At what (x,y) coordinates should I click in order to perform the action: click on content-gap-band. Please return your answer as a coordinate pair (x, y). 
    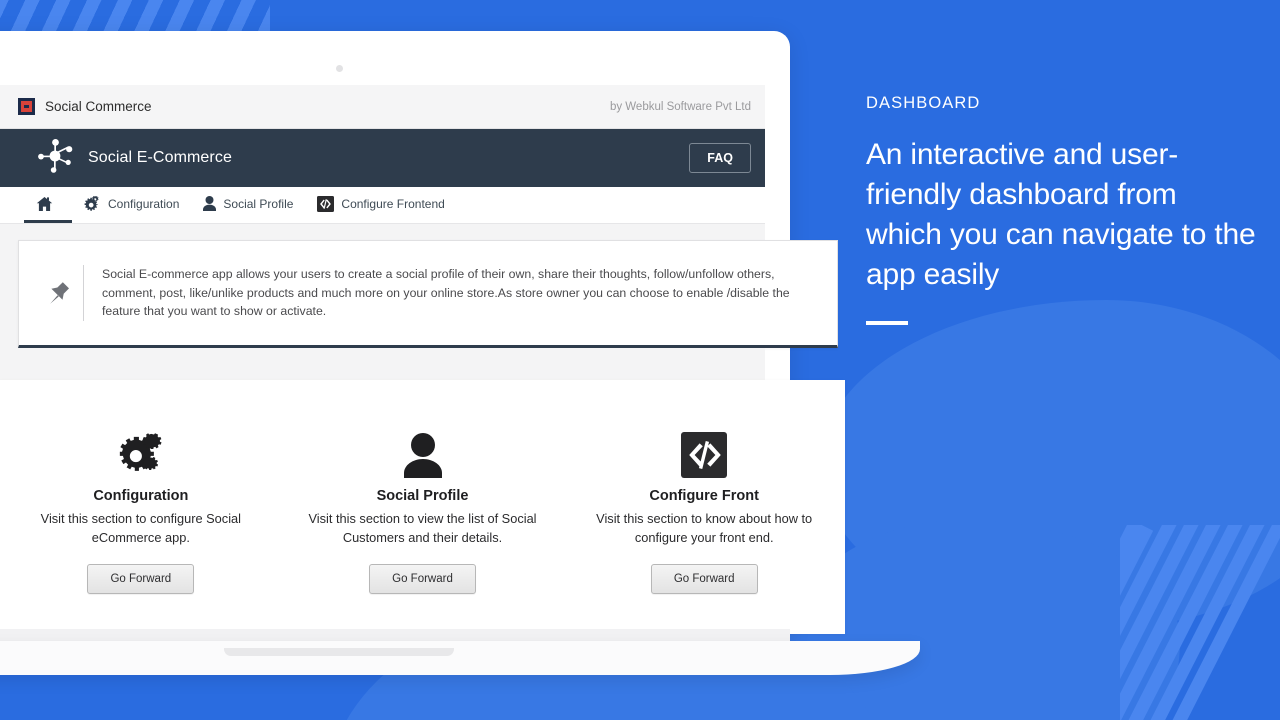
    Looking at the image, I should click on (382, 364).